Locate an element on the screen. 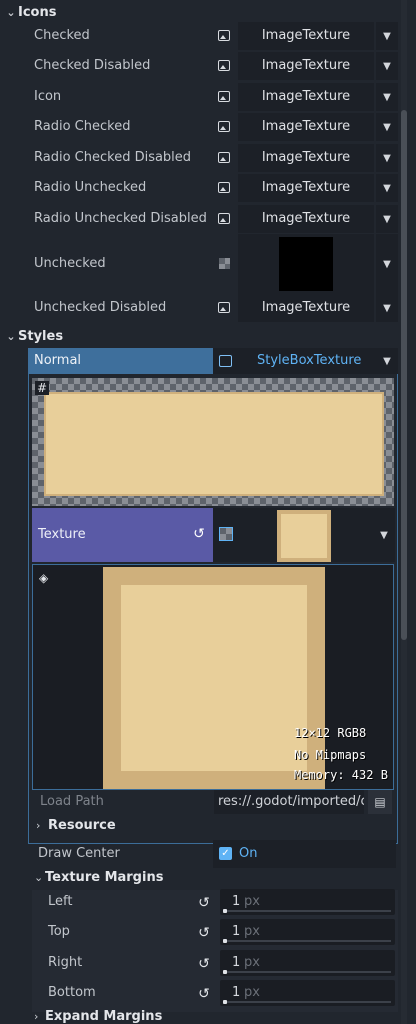 The image size is (416, 1024). property-row-icon: Icon ImageTexture ▼ is located at coordinates (213, 97).